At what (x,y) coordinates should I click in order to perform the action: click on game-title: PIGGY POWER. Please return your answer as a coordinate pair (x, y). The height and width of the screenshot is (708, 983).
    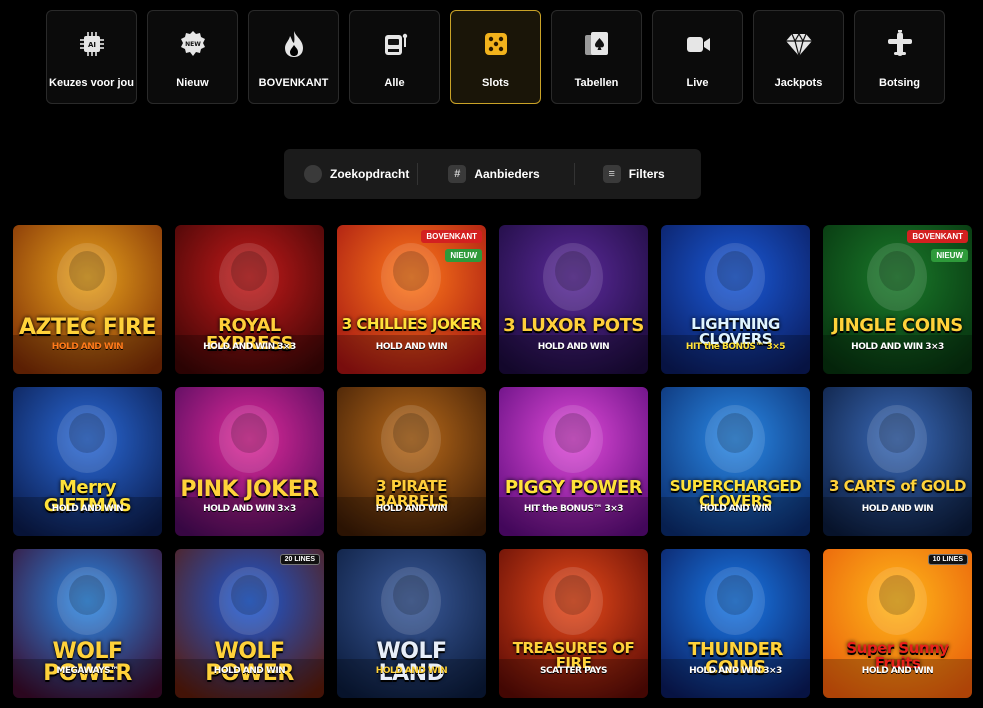
    Looking at the image, I should click on (573, 487).